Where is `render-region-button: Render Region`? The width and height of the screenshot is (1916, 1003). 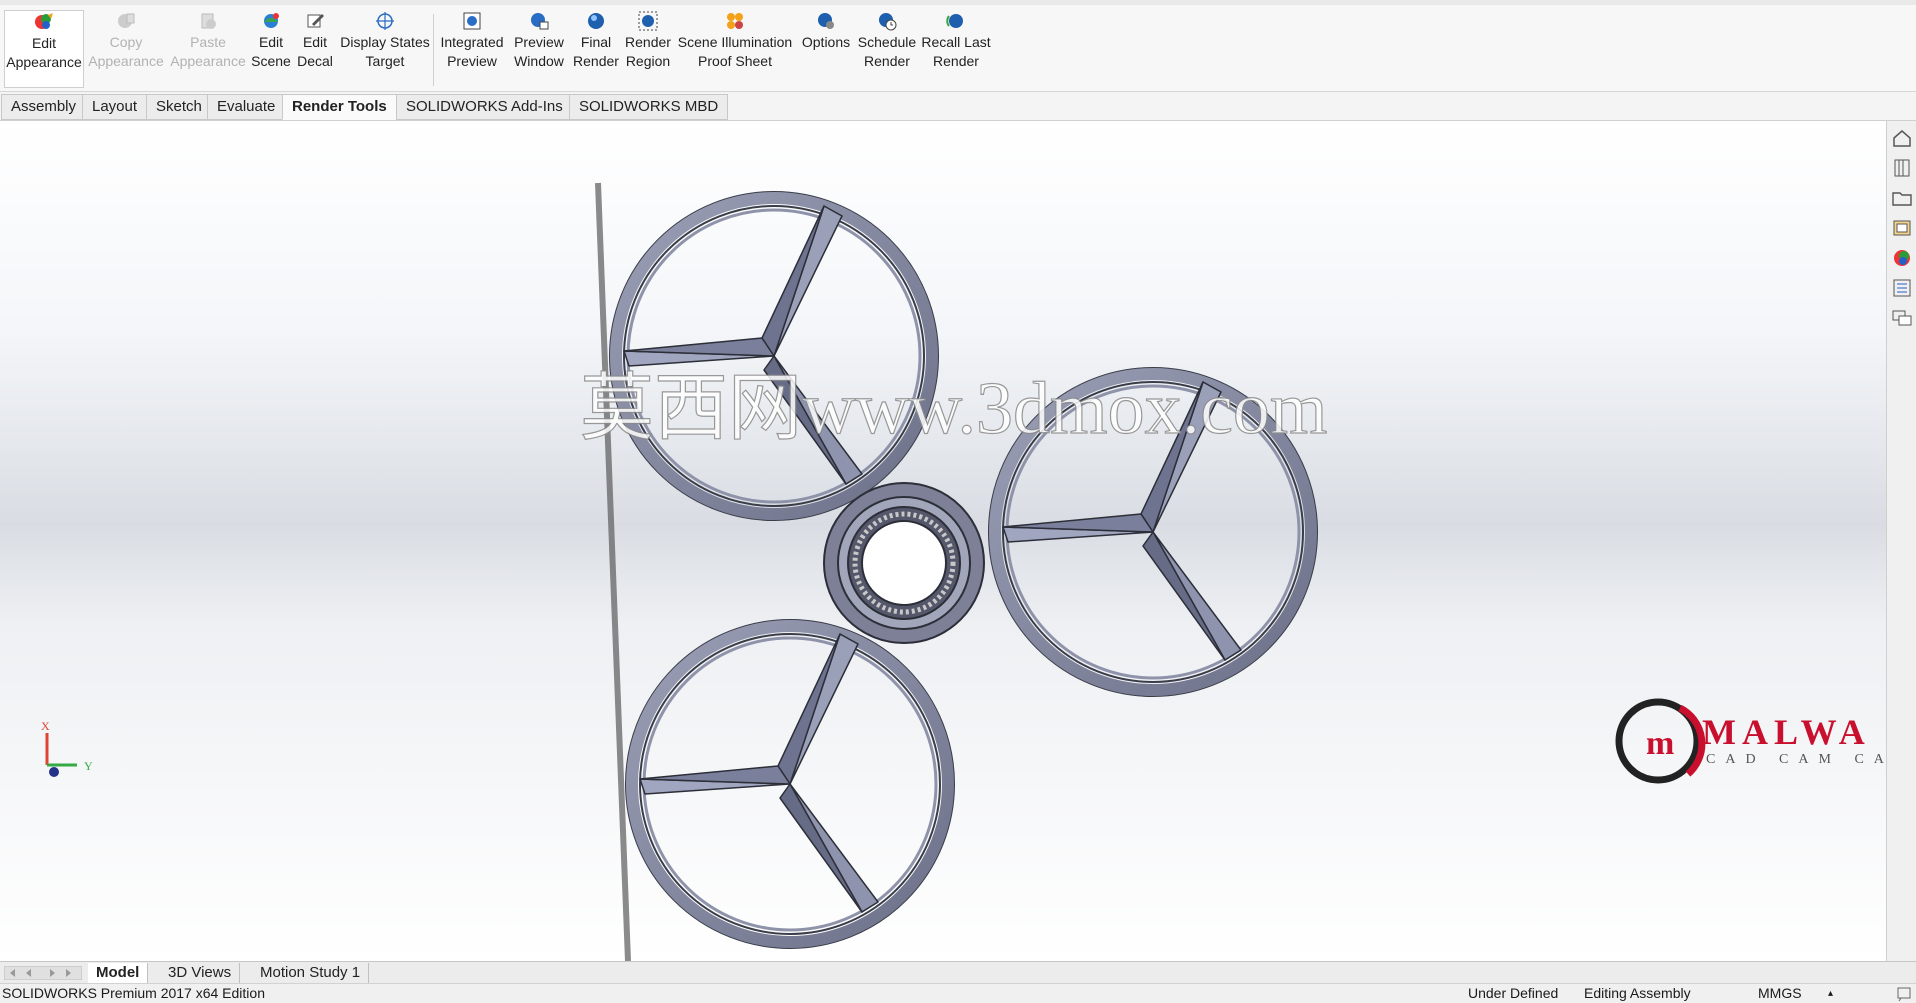
render-region-button: Render Region is located at coordinates (648, 49).